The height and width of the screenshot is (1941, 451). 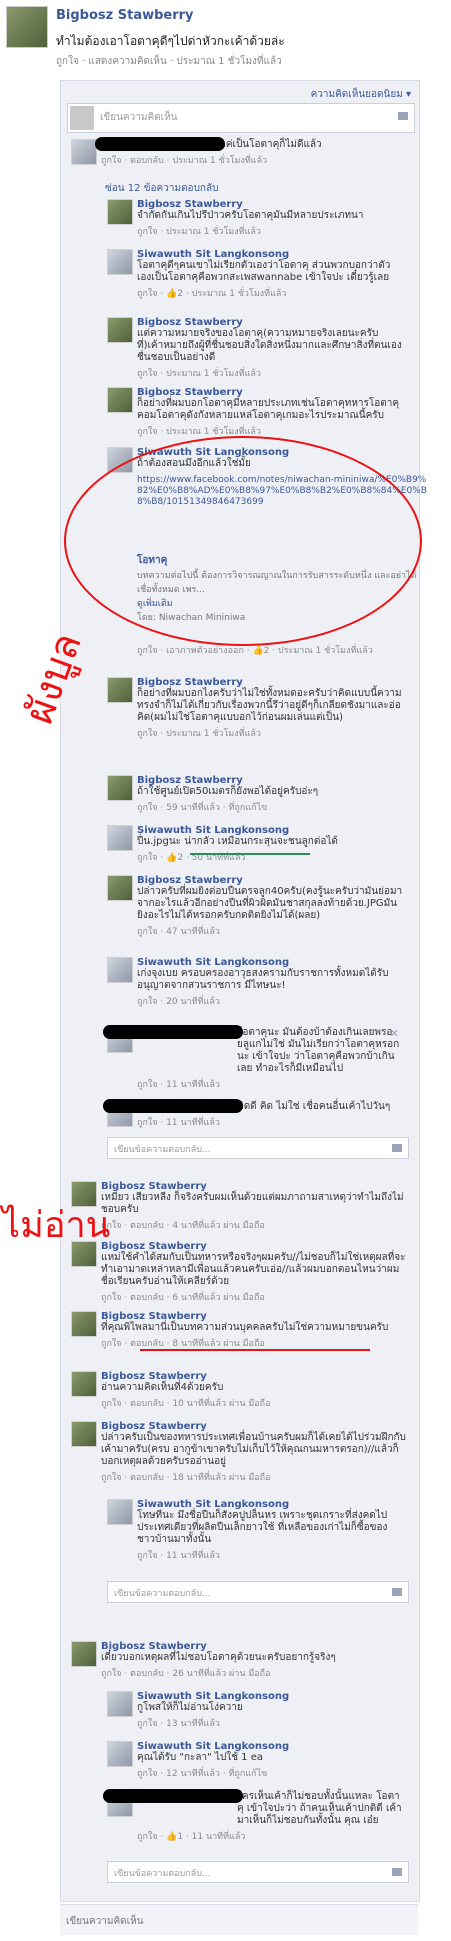 What do you see at coordinates (394, 1033) in the screenshot?
I see `close-icon: ✕` at bounding box center [394, 1033].